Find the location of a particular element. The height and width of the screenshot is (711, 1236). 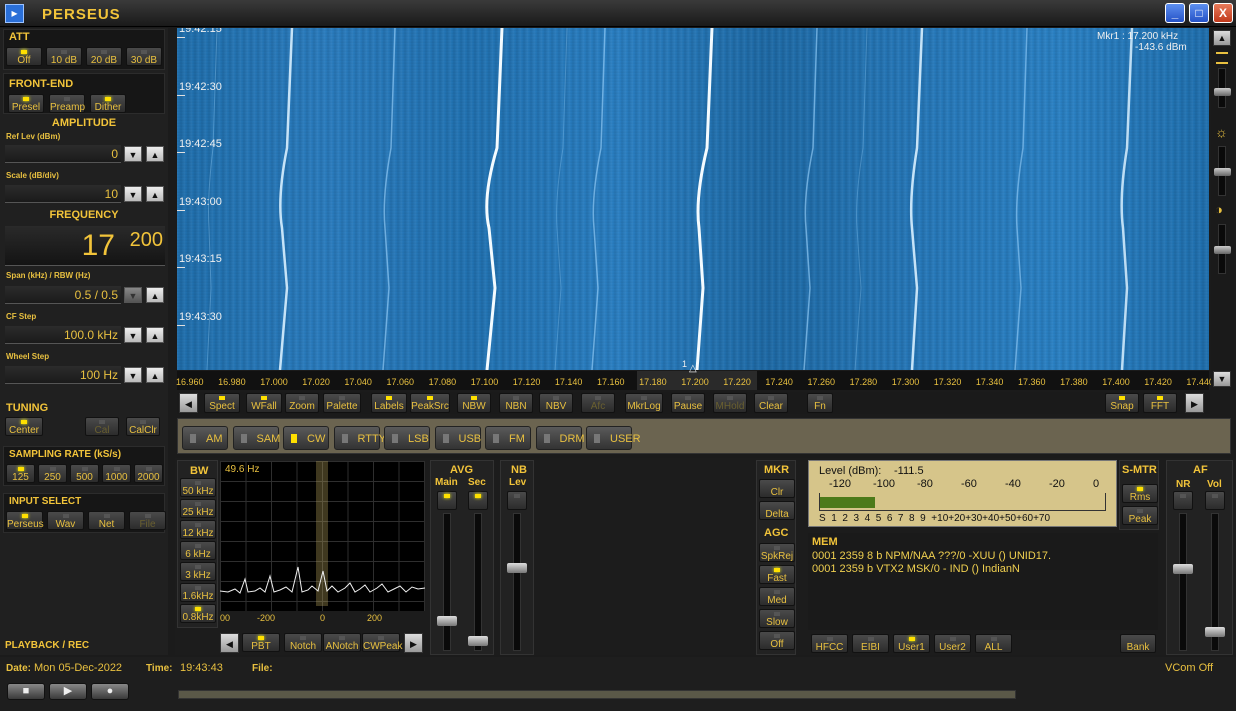

avg-main-slider is located at coordinates (447, 582).